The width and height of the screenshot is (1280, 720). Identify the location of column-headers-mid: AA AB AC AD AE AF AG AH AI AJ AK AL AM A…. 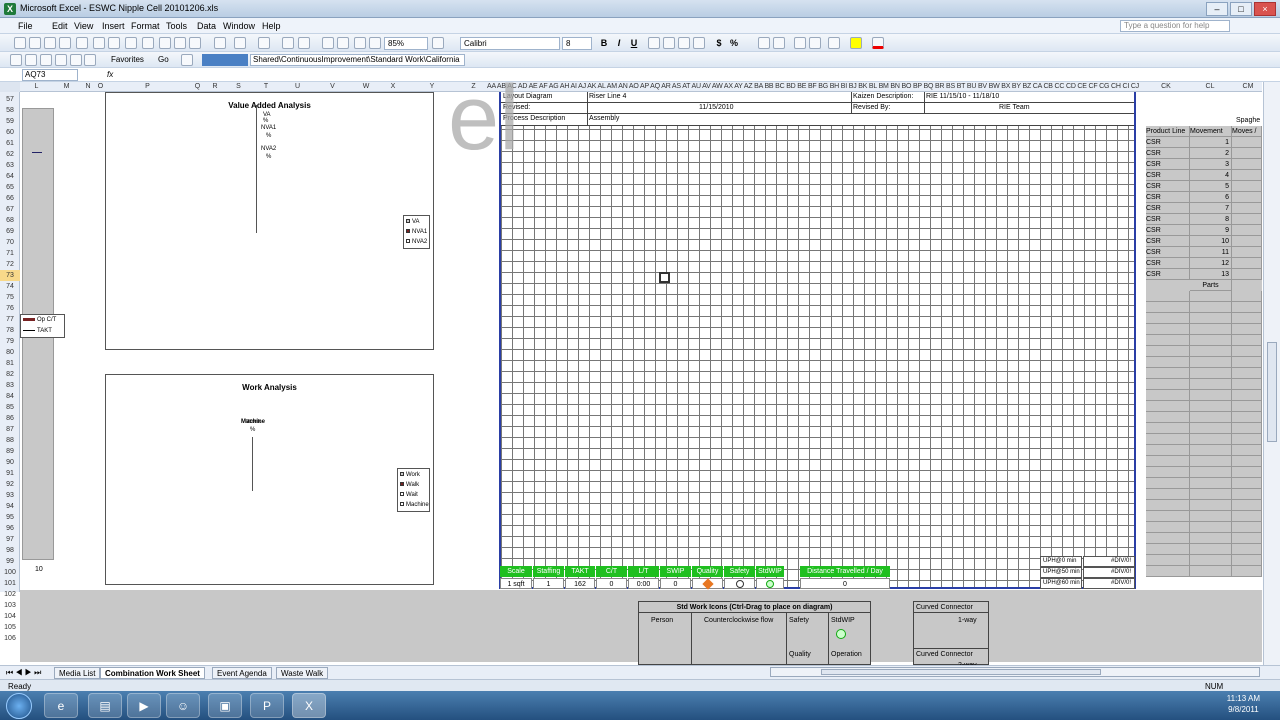
(814, 87).